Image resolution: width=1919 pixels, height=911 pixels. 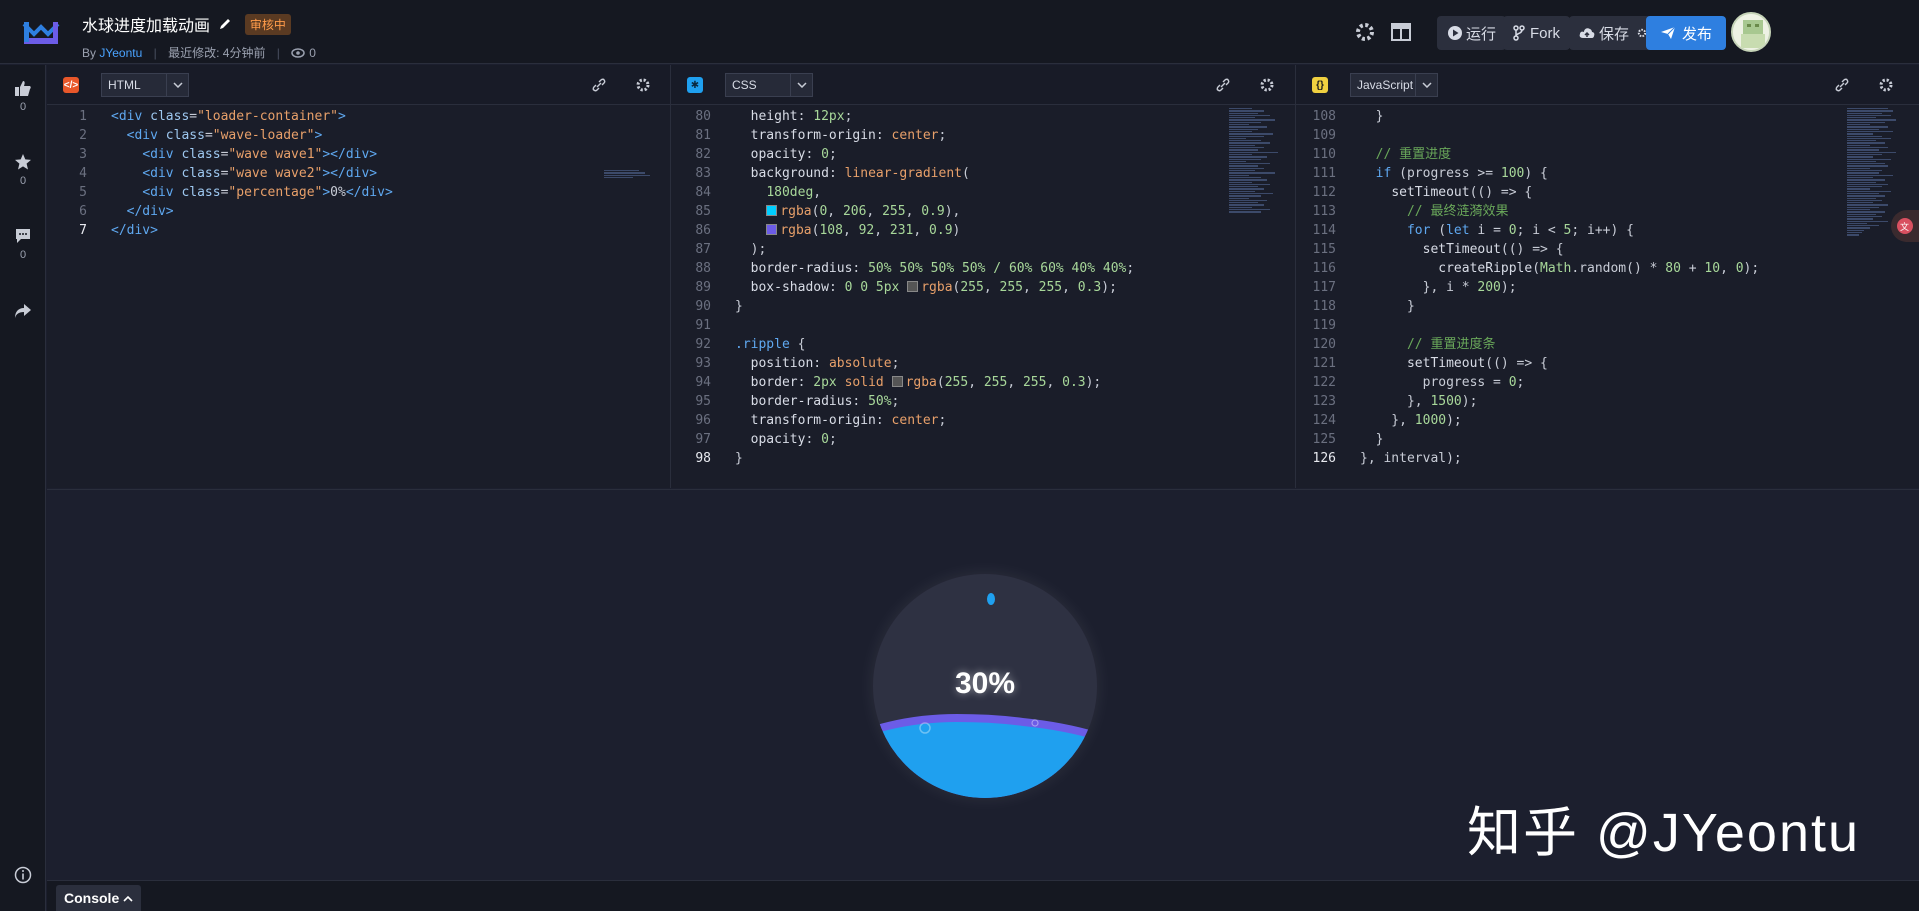 I want to click on html-lang-icon: </>, so click(x=71, y=85).